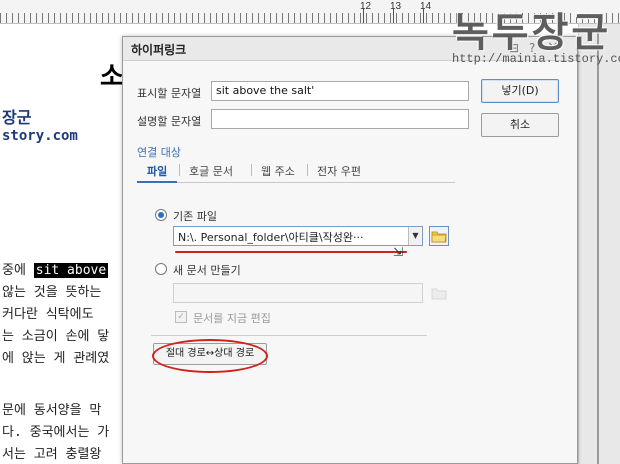 This screenshot has height=464, width=620. Describe the element at coordinates (157, 171) in the screenshot. I see `tab-file: 파일` at that location.